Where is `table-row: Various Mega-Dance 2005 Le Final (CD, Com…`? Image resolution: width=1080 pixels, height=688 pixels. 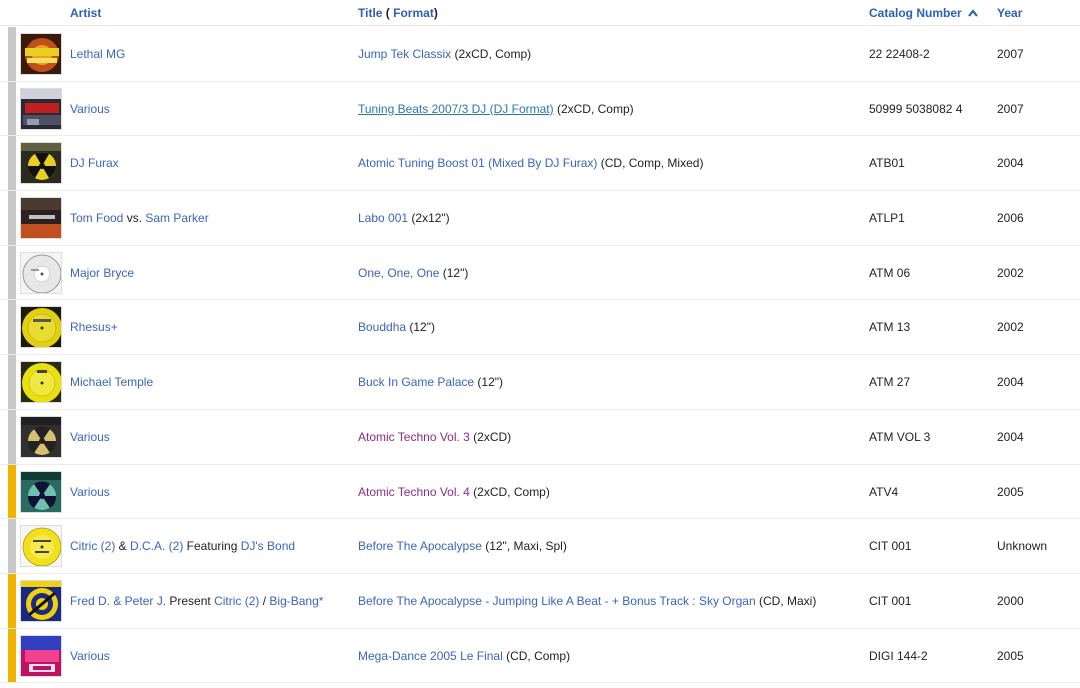
table-row: Various Mega-Dance 2005 Le Final (CD, Com… is located at coordinates (540, 656).